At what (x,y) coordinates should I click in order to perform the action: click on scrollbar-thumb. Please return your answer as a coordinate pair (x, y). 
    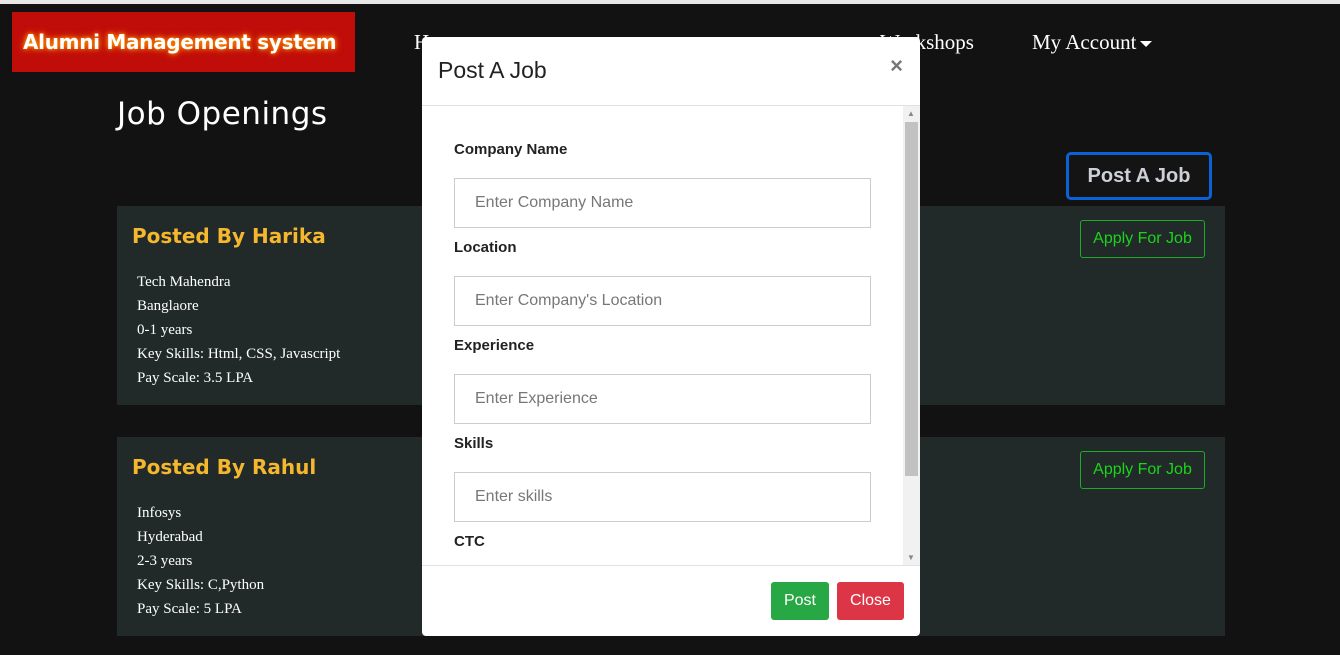
    Looking at the image, I should click on (911, 299).